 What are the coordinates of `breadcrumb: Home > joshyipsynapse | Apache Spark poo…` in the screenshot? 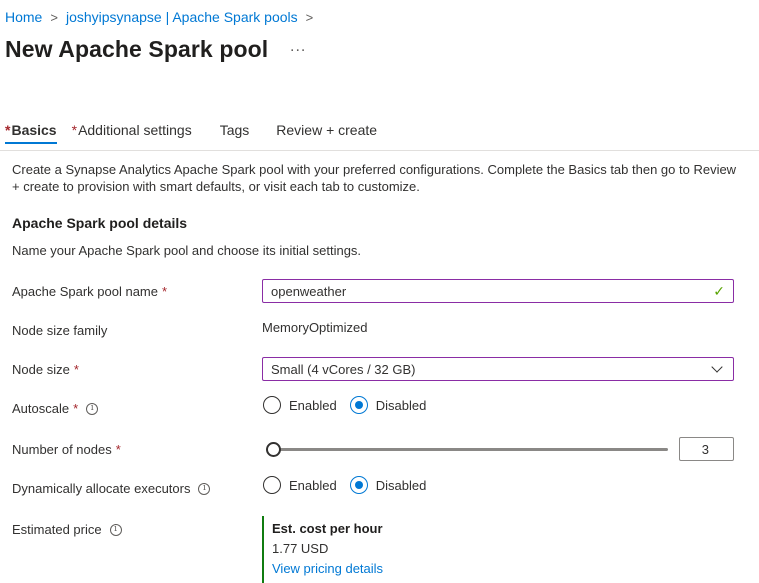 It's located at (163, 17).